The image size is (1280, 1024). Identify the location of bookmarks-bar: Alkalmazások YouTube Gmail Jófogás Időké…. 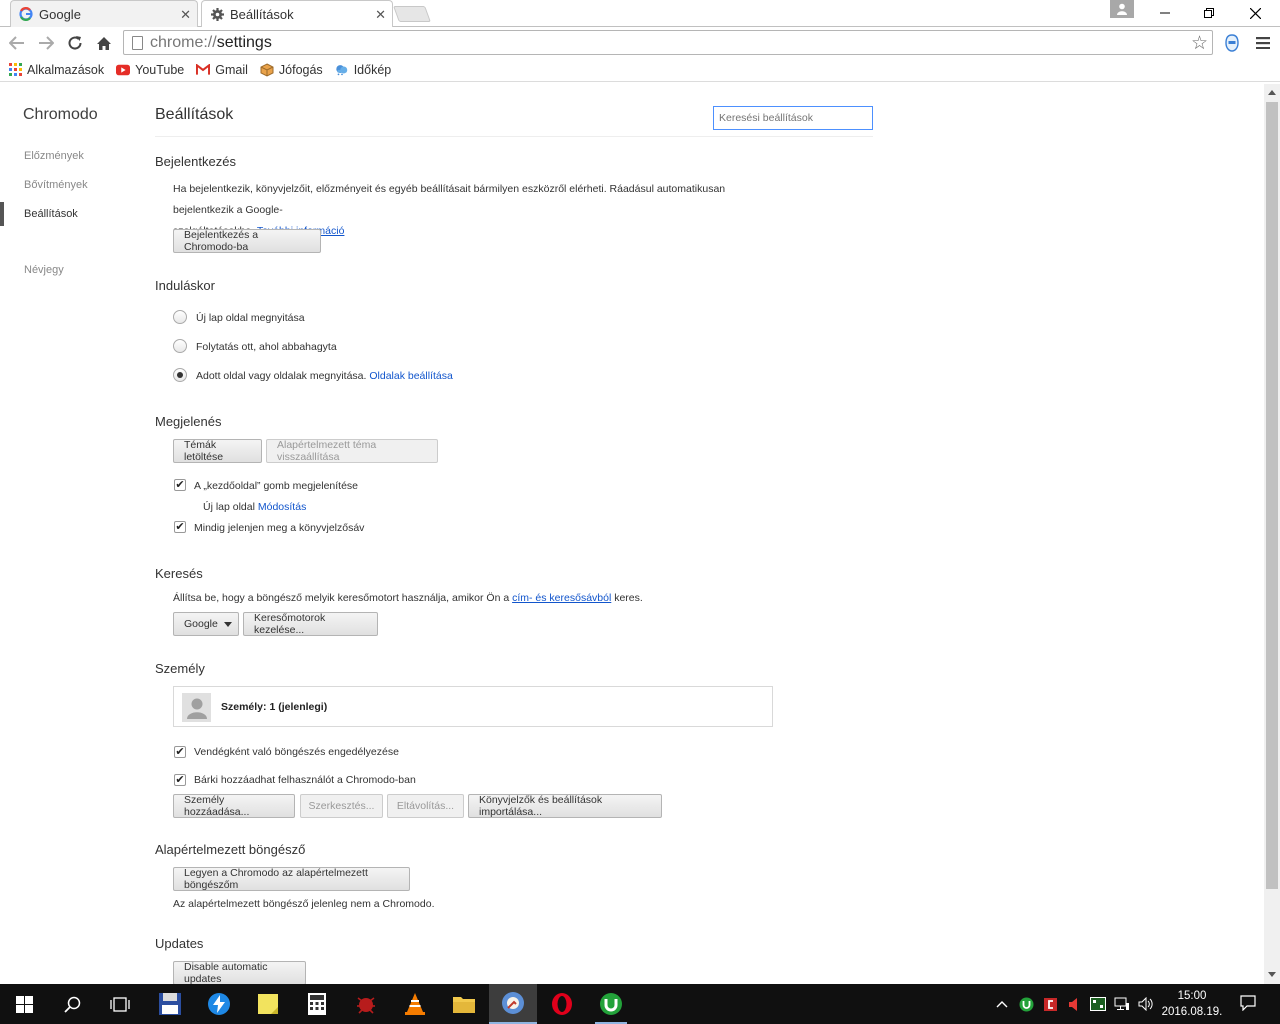
(640, 70).